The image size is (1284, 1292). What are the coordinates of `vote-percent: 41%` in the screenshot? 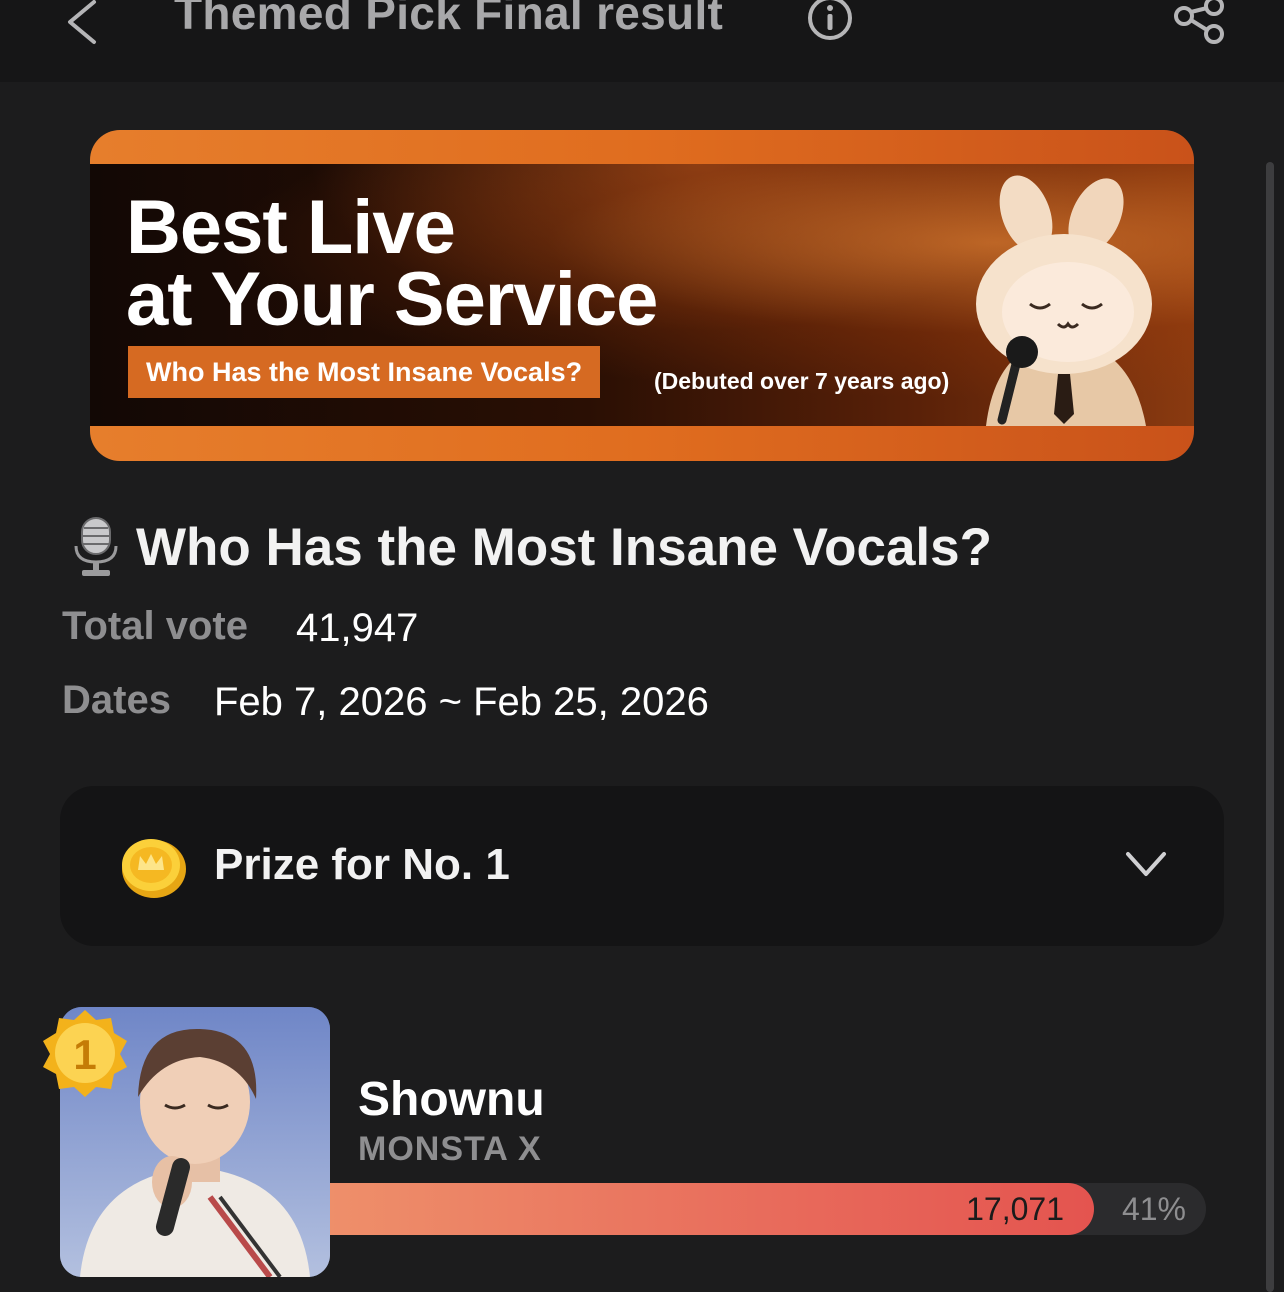 It's located at (1153, 1209).